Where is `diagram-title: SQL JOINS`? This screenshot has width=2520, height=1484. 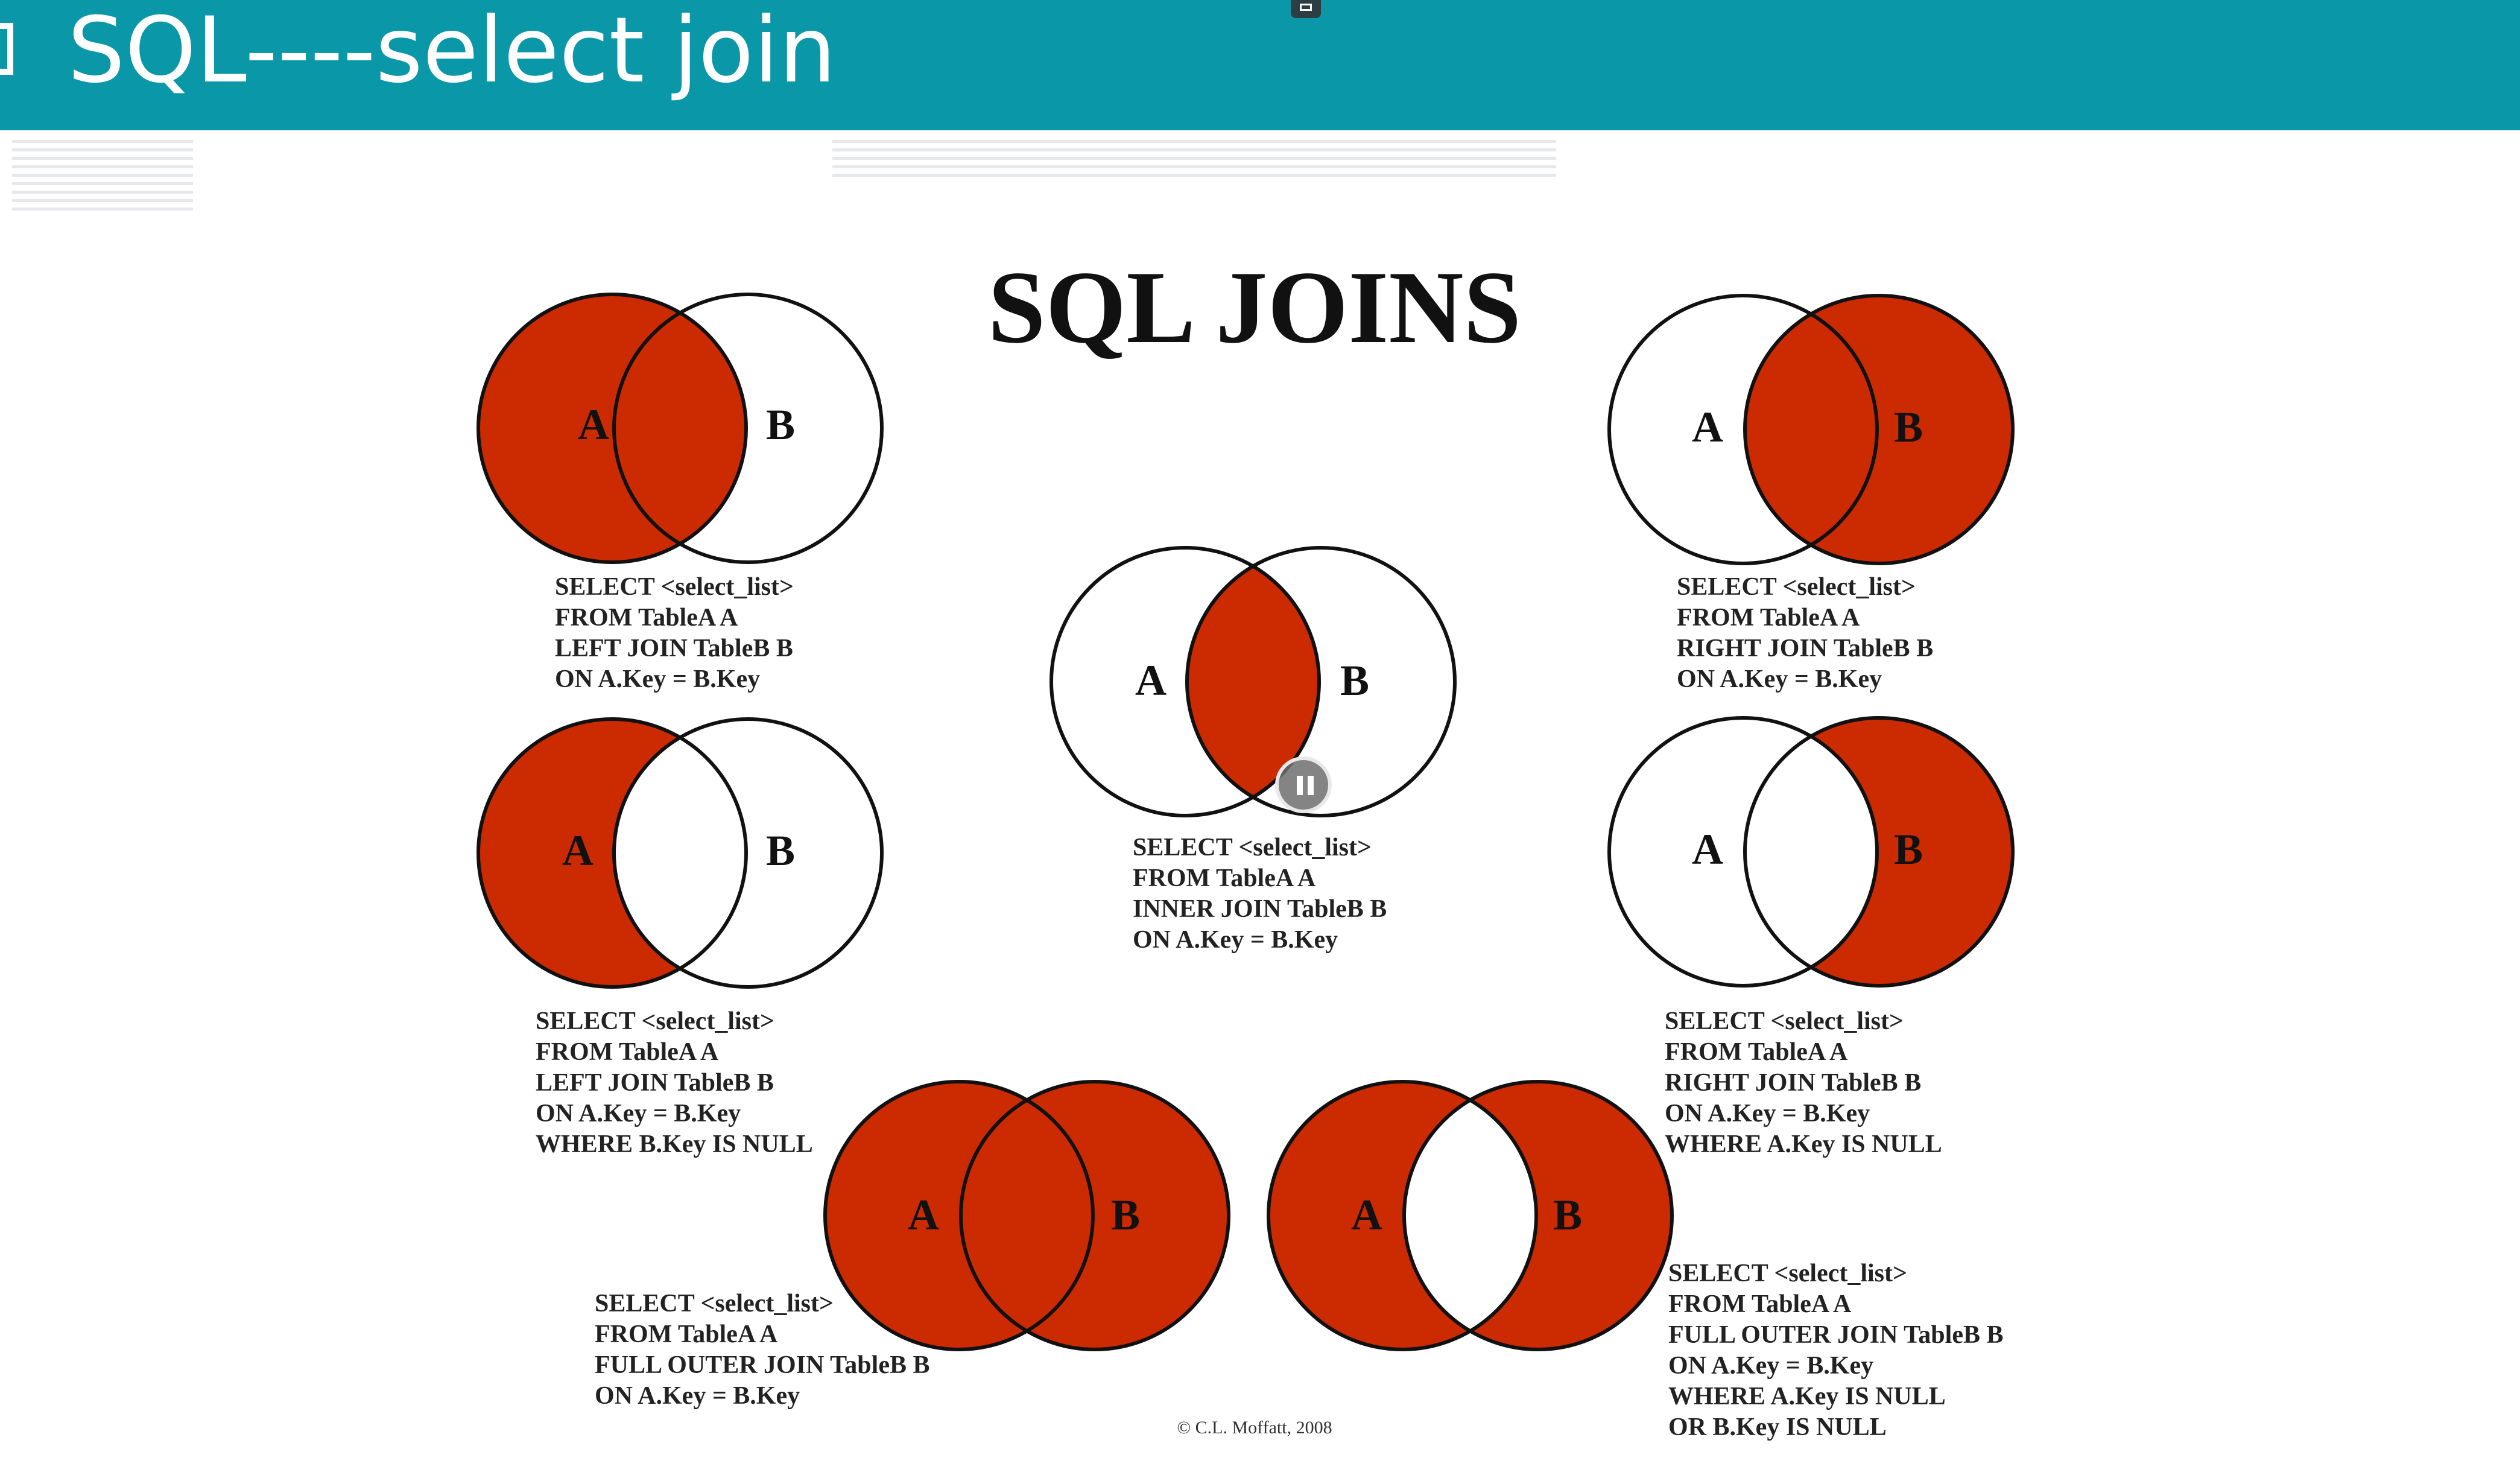 diagram-title: SQL JOINS is located at coordinates (1254, 307).